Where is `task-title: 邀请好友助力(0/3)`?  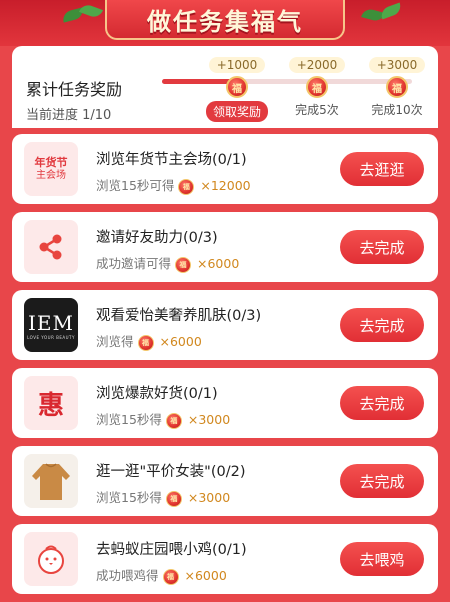 task-title: 邀请好友助力(0/3) is located at coordinates (157, 238).